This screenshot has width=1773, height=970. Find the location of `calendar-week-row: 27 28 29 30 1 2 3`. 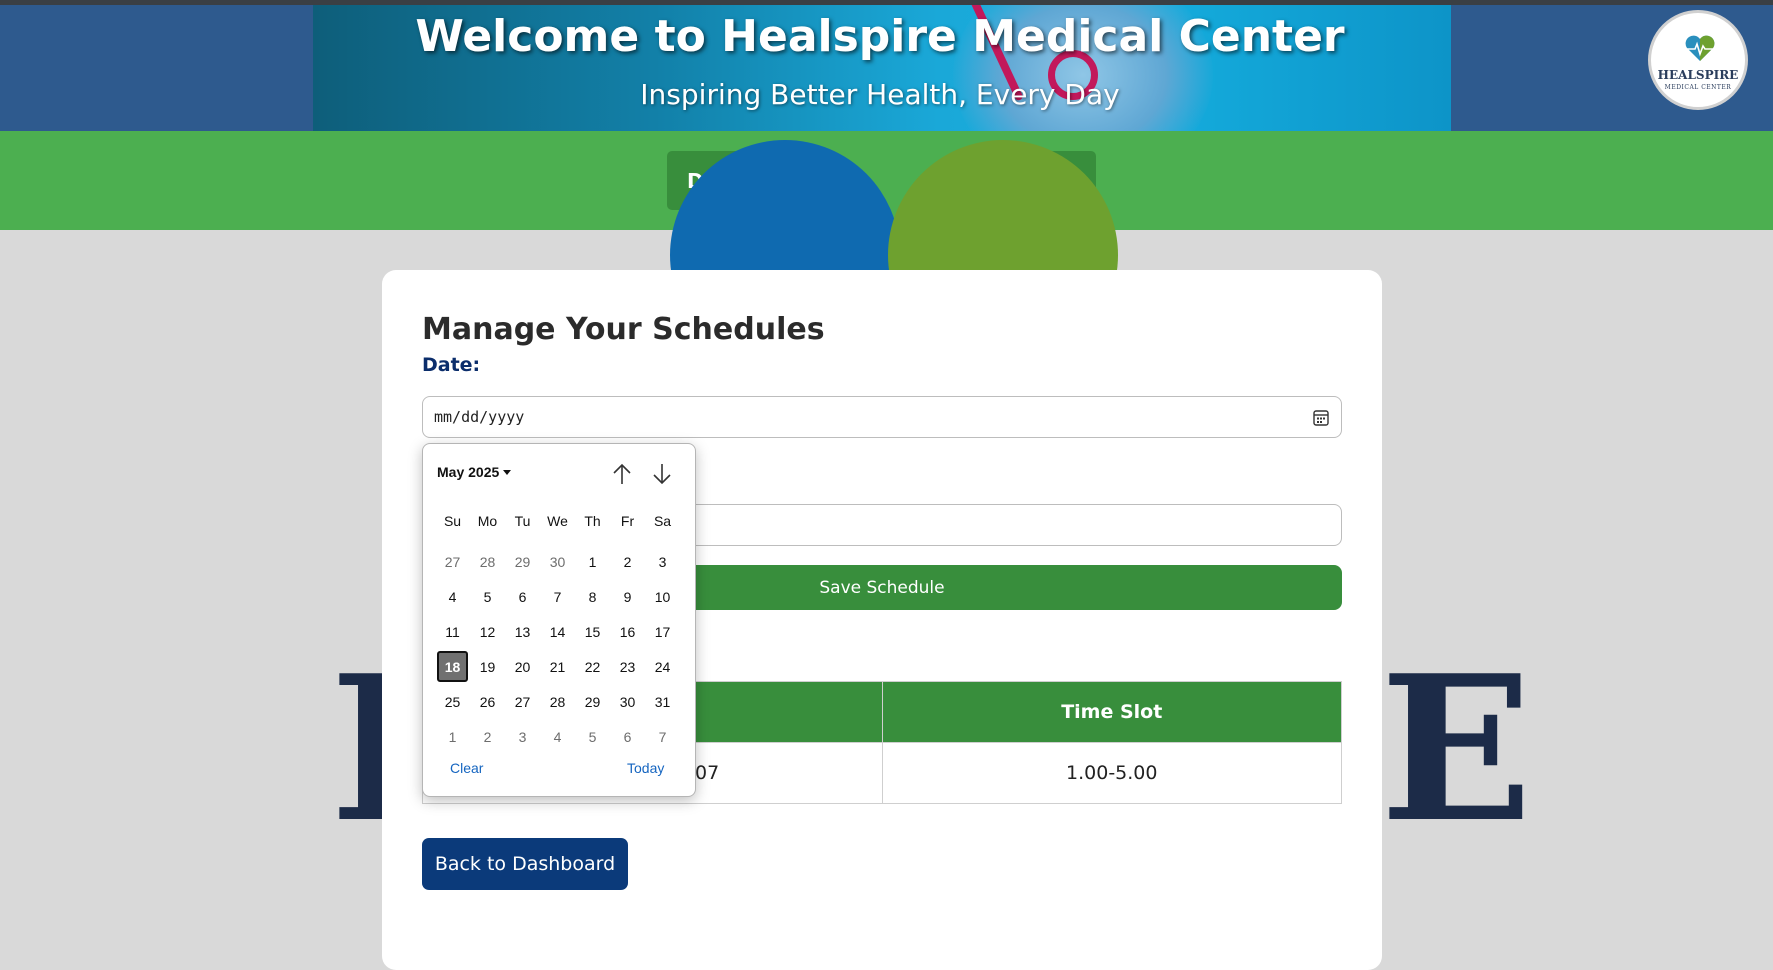

calendar-week-row: 27 28 29 30 1 2 3 is located at coordinates (559, 561).